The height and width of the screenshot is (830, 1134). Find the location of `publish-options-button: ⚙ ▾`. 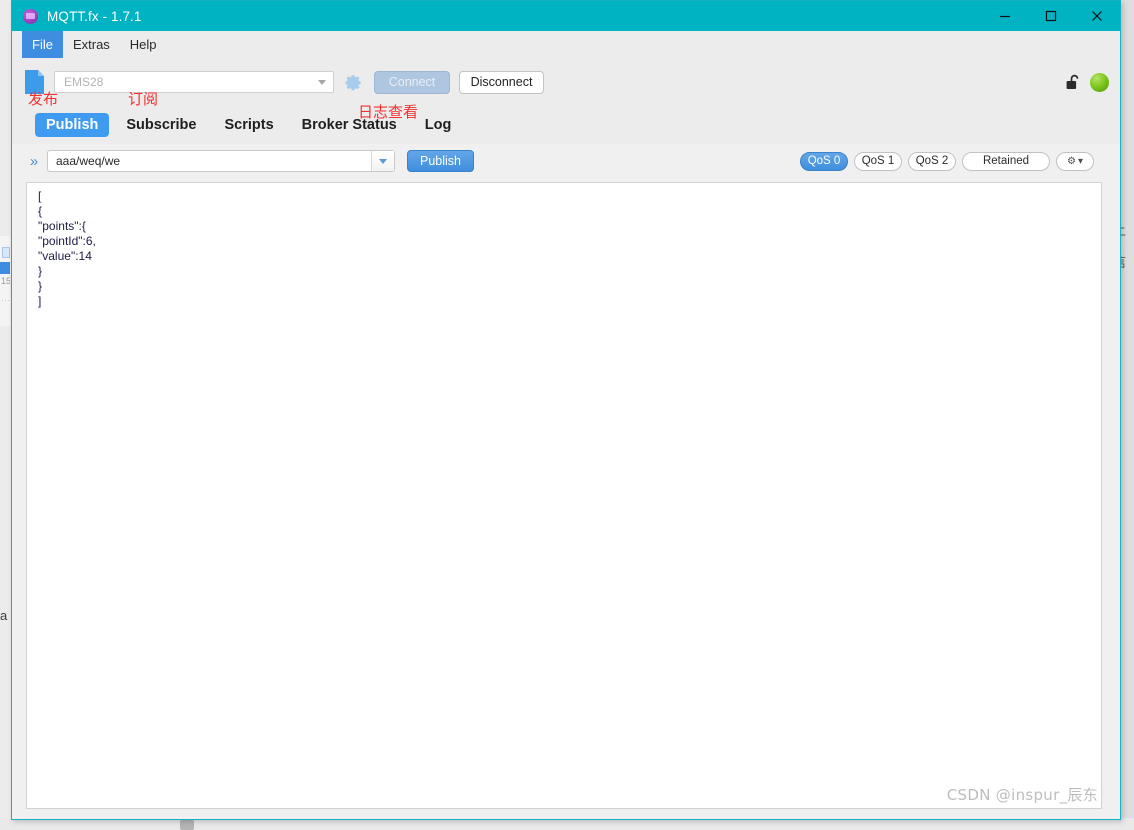

publish-options-button: ⚙ ▾ is located at coordinates (1075, 161).